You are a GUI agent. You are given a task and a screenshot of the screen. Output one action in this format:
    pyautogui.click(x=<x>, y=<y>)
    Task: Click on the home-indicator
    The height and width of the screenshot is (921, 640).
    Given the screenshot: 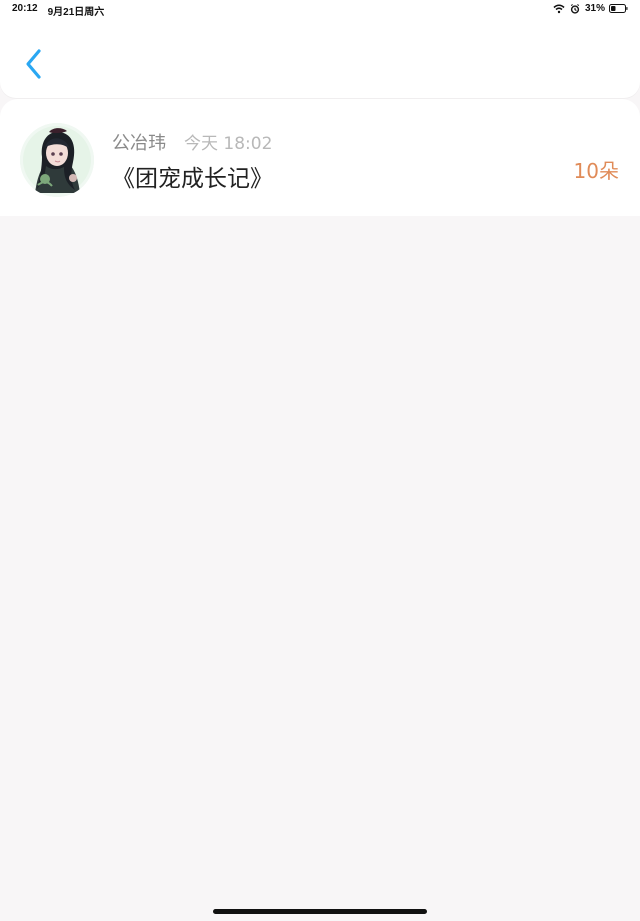 What is the action you would take?
    pyautogui.click(x=320, y=911)
    